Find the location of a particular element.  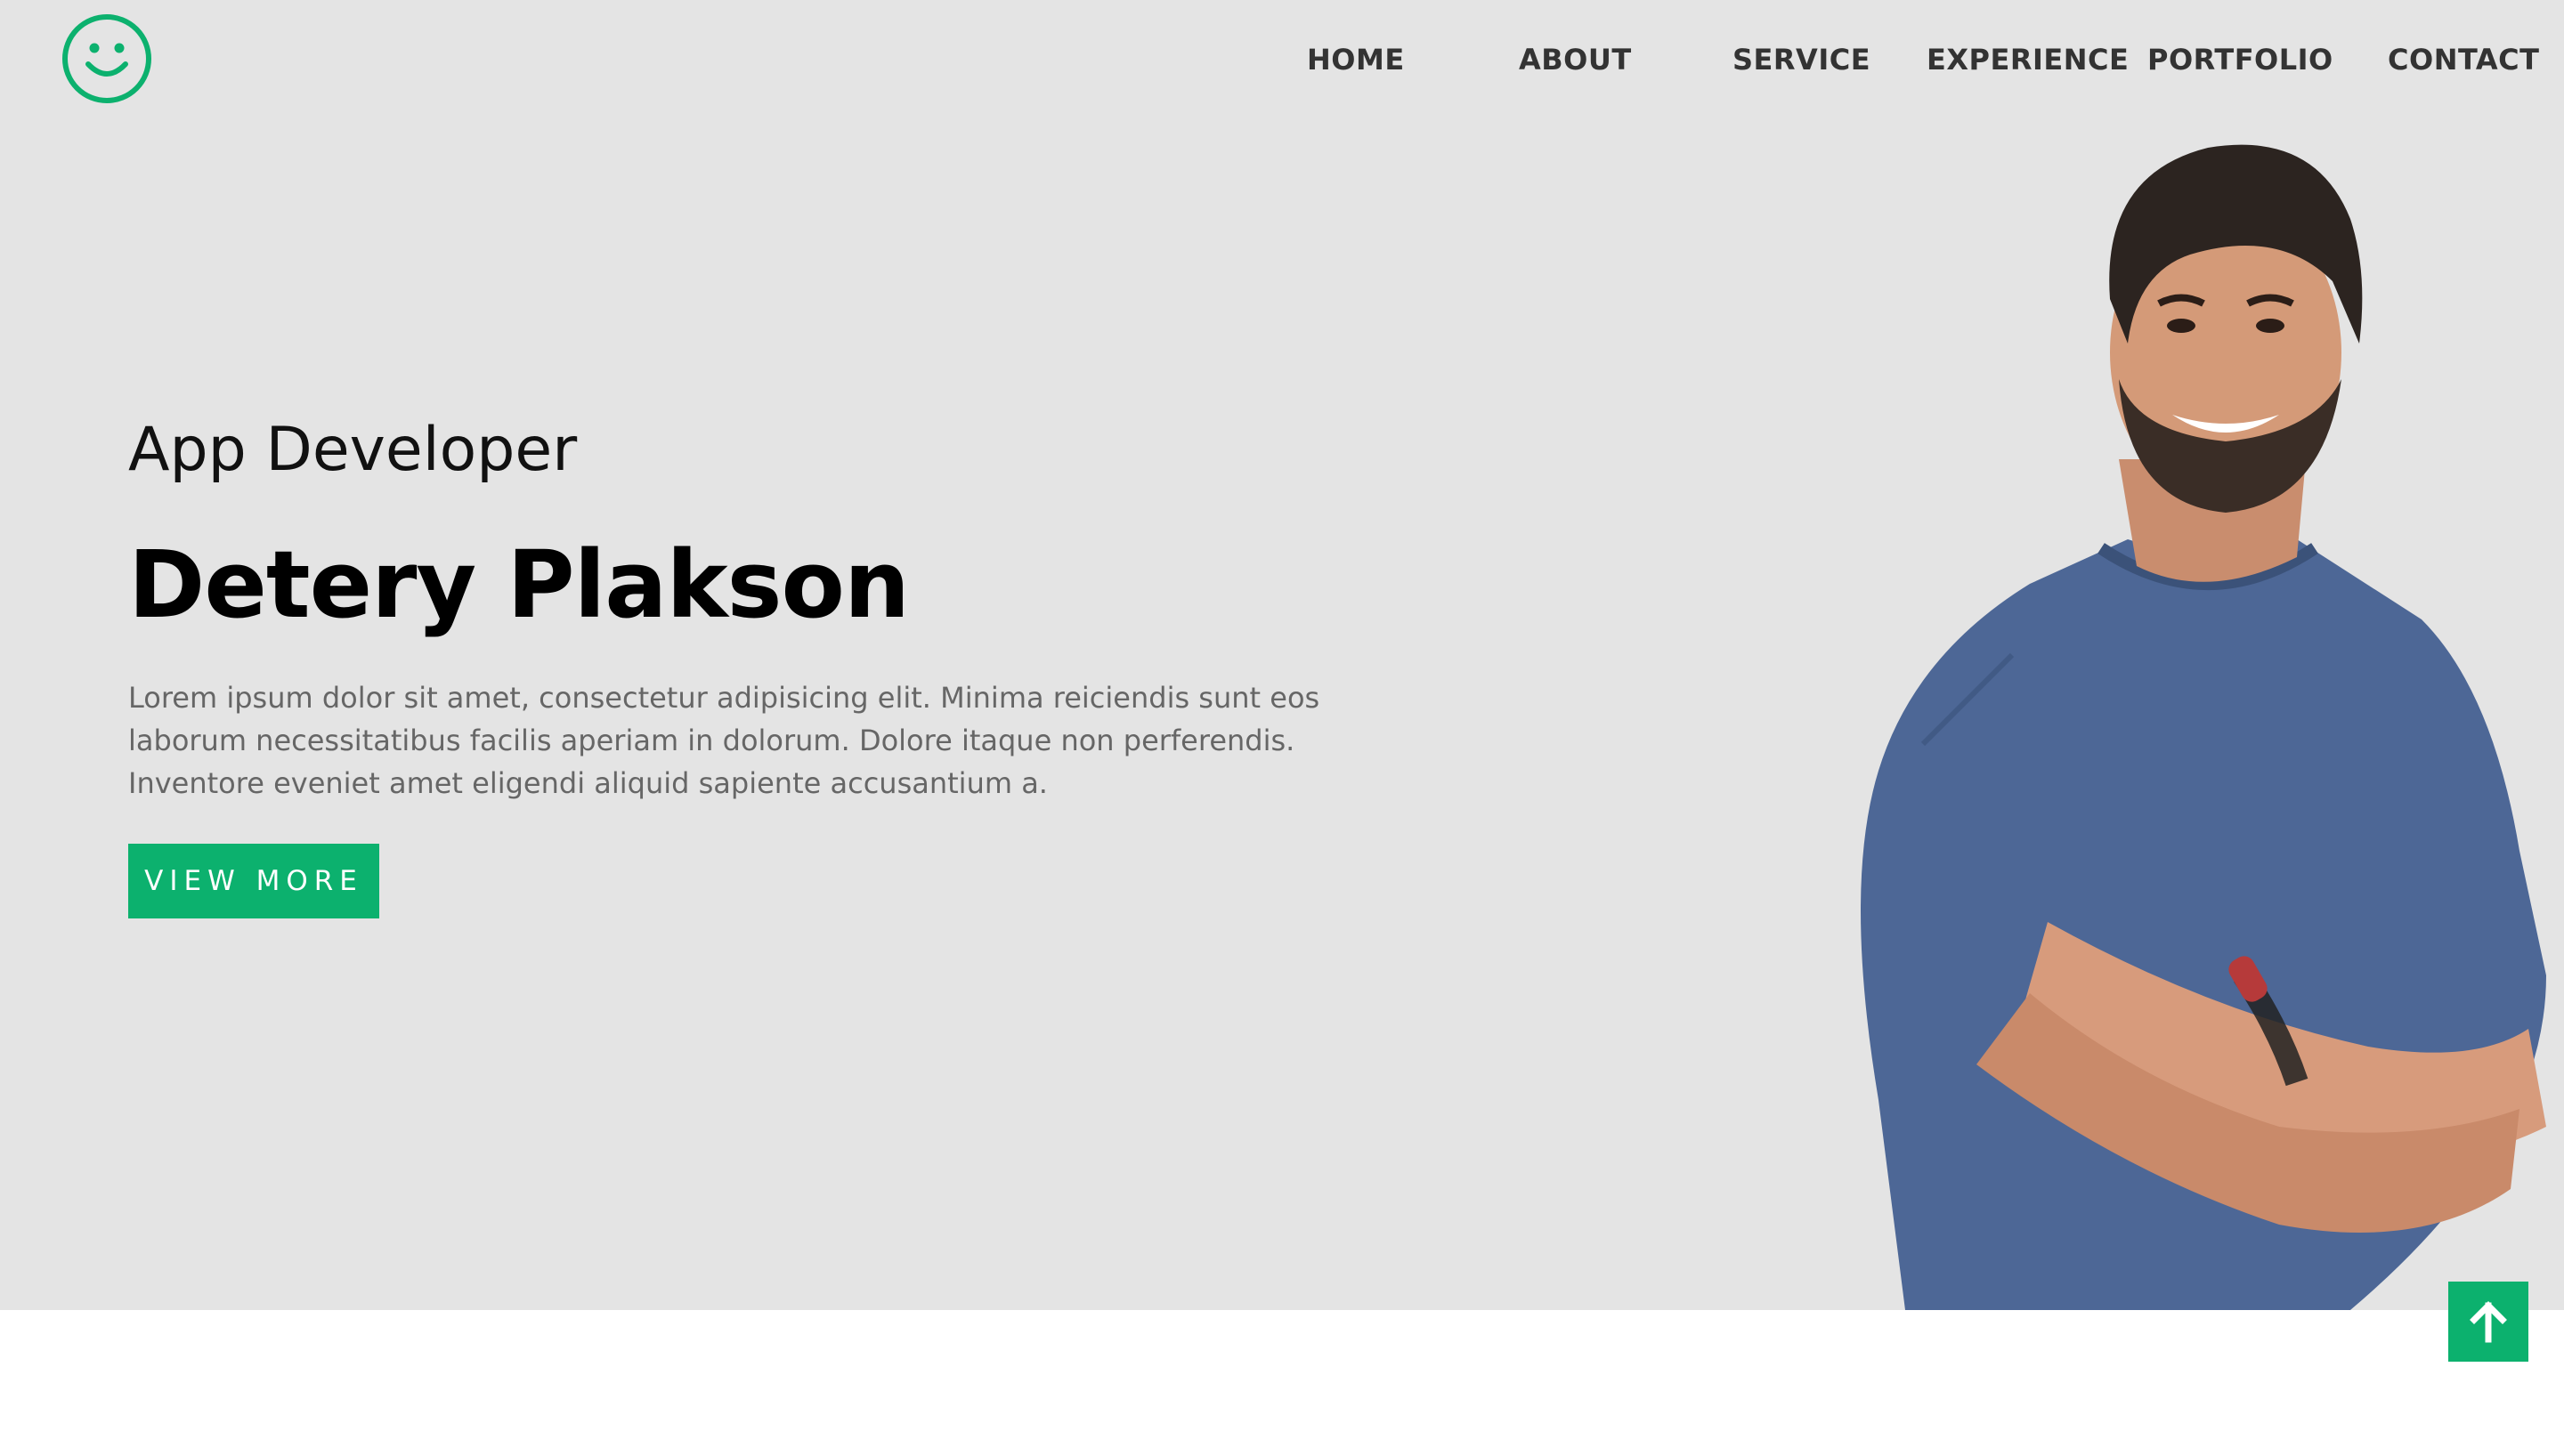

hero-name: Detery Plakson is located at coordinates (519, 584).